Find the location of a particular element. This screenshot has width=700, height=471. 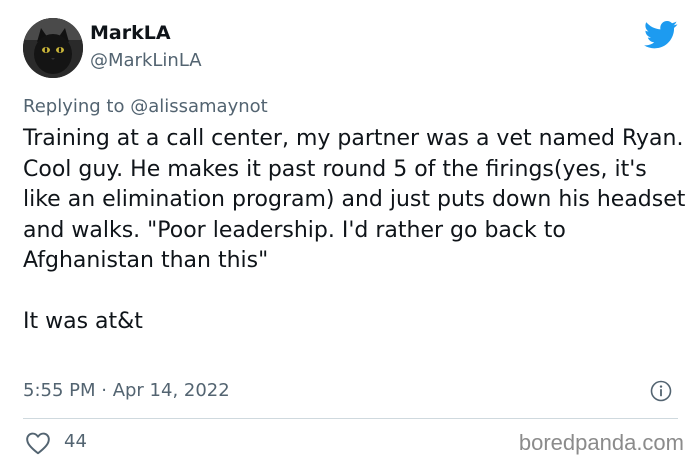

reply-prefix: Replying to is located at coordinates (77, 106).